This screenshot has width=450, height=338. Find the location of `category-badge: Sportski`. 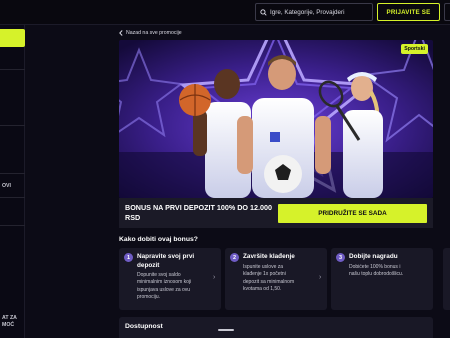

category-badge: Sportski is located at coordinates (414, 49).